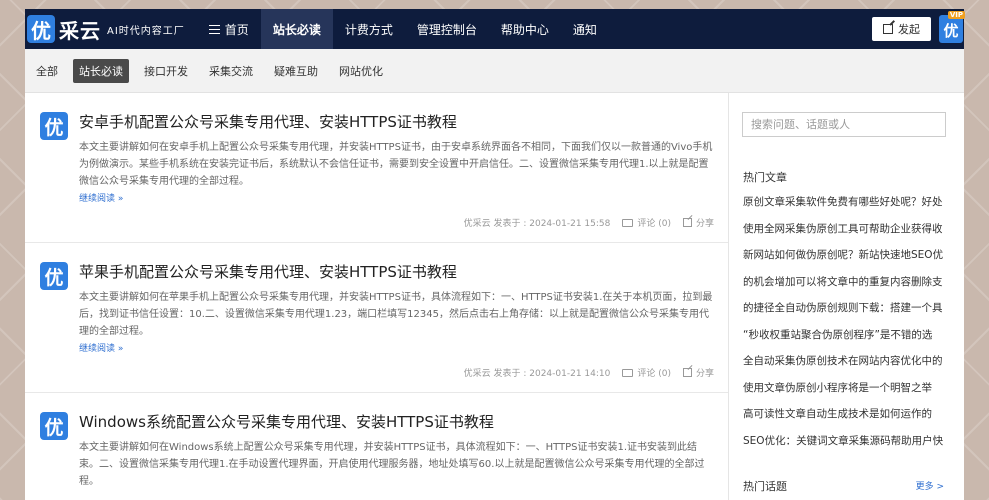  I want to click on article-meta: 优采云 发表于 : 2024-01-21 15:58 评论 (0) 分享, so click(589, 222).